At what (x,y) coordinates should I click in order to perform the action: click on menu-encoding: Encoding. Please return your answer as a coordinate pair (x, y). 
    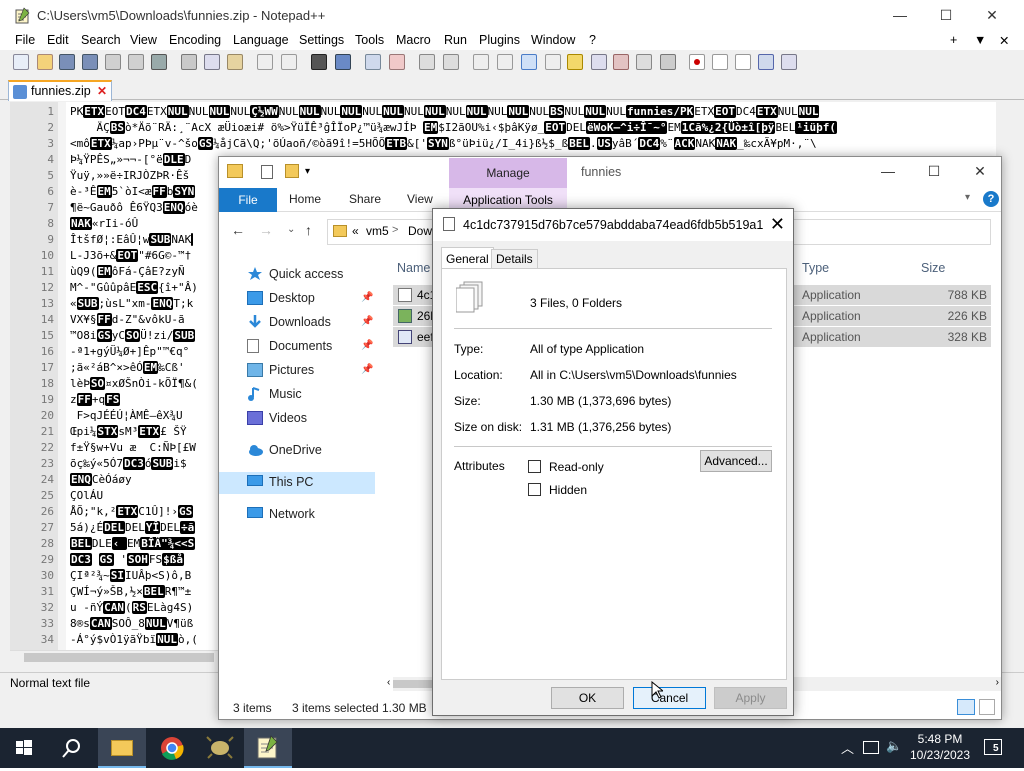
    Looking at the image, I should click on (195, 40).